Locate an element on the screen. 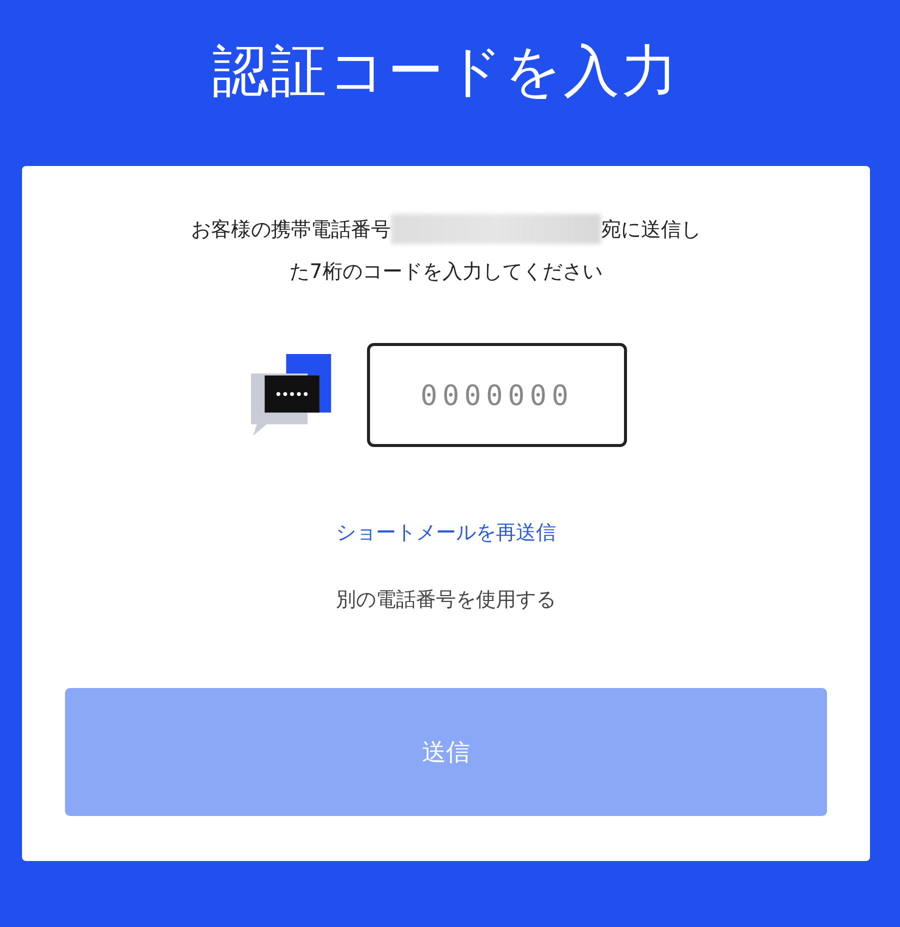  message-text: お客様の携帯電話番号 is located at coordinates (291, 229).